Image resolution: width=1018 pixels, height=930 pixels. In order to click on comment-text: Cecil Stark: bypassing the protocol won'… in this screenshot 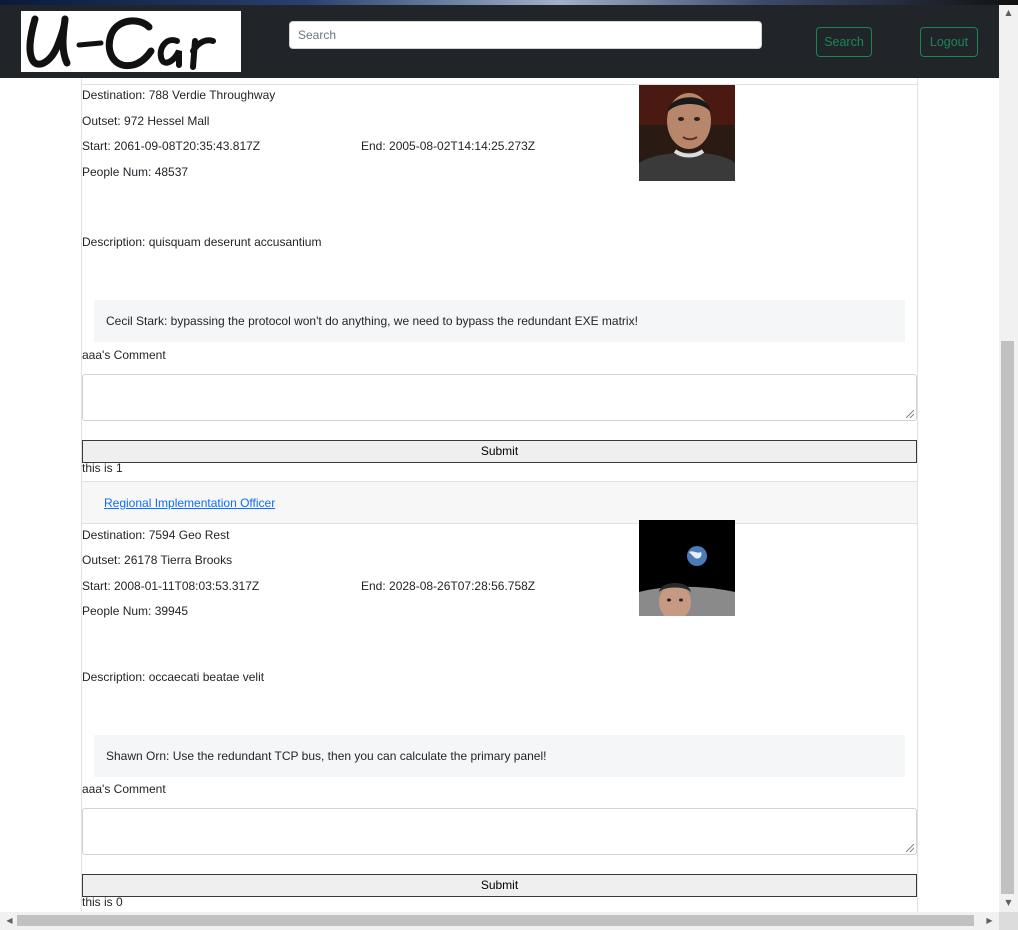, I will do `click(372, 321)`.